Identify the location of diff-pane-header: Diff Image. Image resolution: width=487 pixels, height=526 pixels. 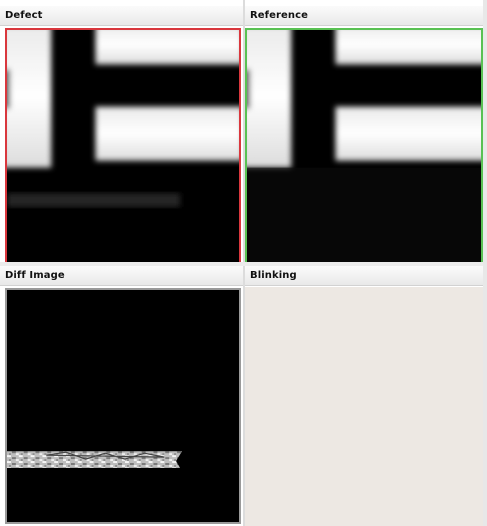
(121, 276).